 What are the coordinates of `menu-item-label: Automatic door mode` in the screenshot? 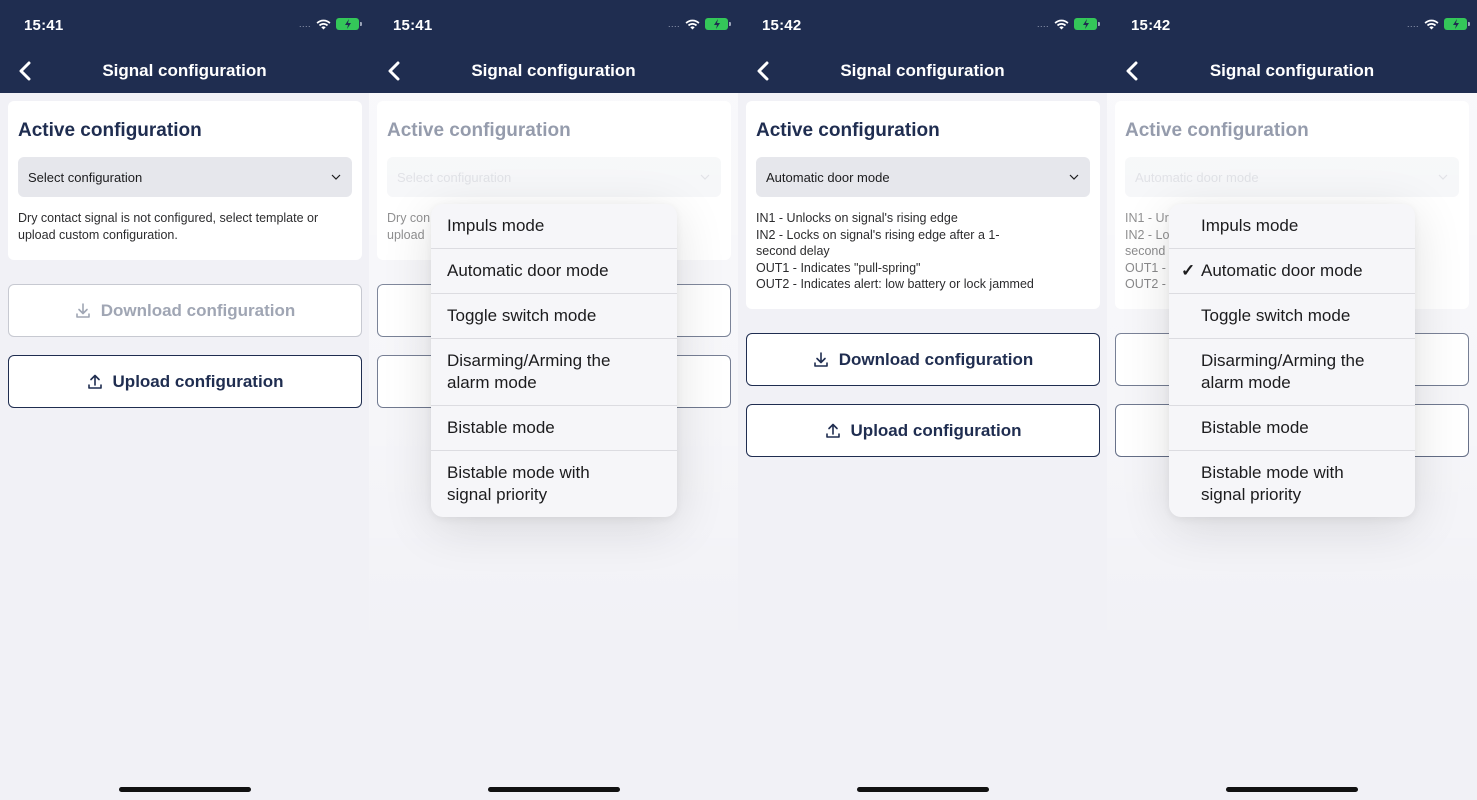 It's located at (1282, 270).